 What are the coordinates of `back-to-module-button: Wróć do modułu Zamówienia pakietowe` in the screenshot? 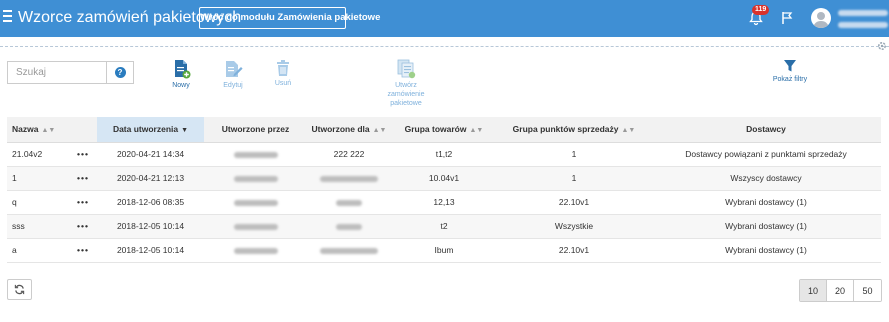 It's located at (289, 18).